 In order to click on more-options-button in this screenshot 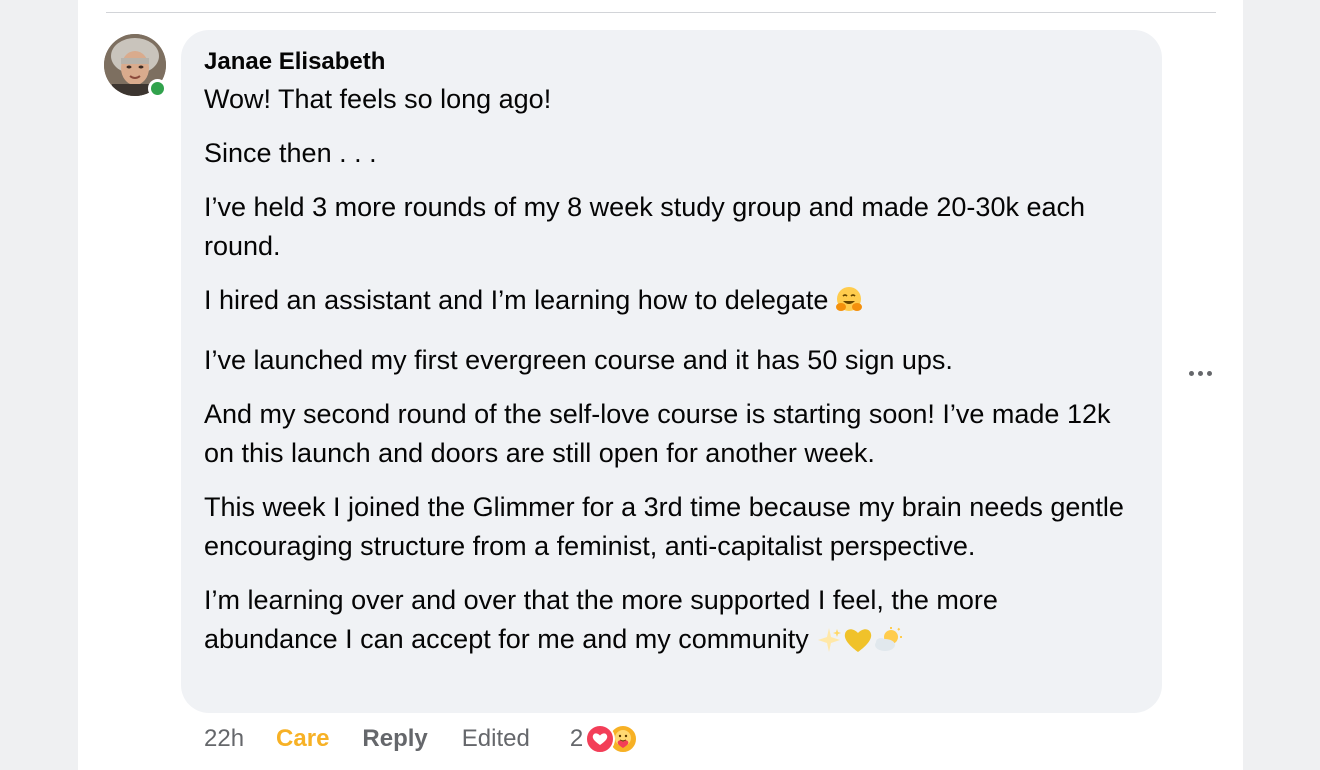, I will do `click(1200, 373)`.